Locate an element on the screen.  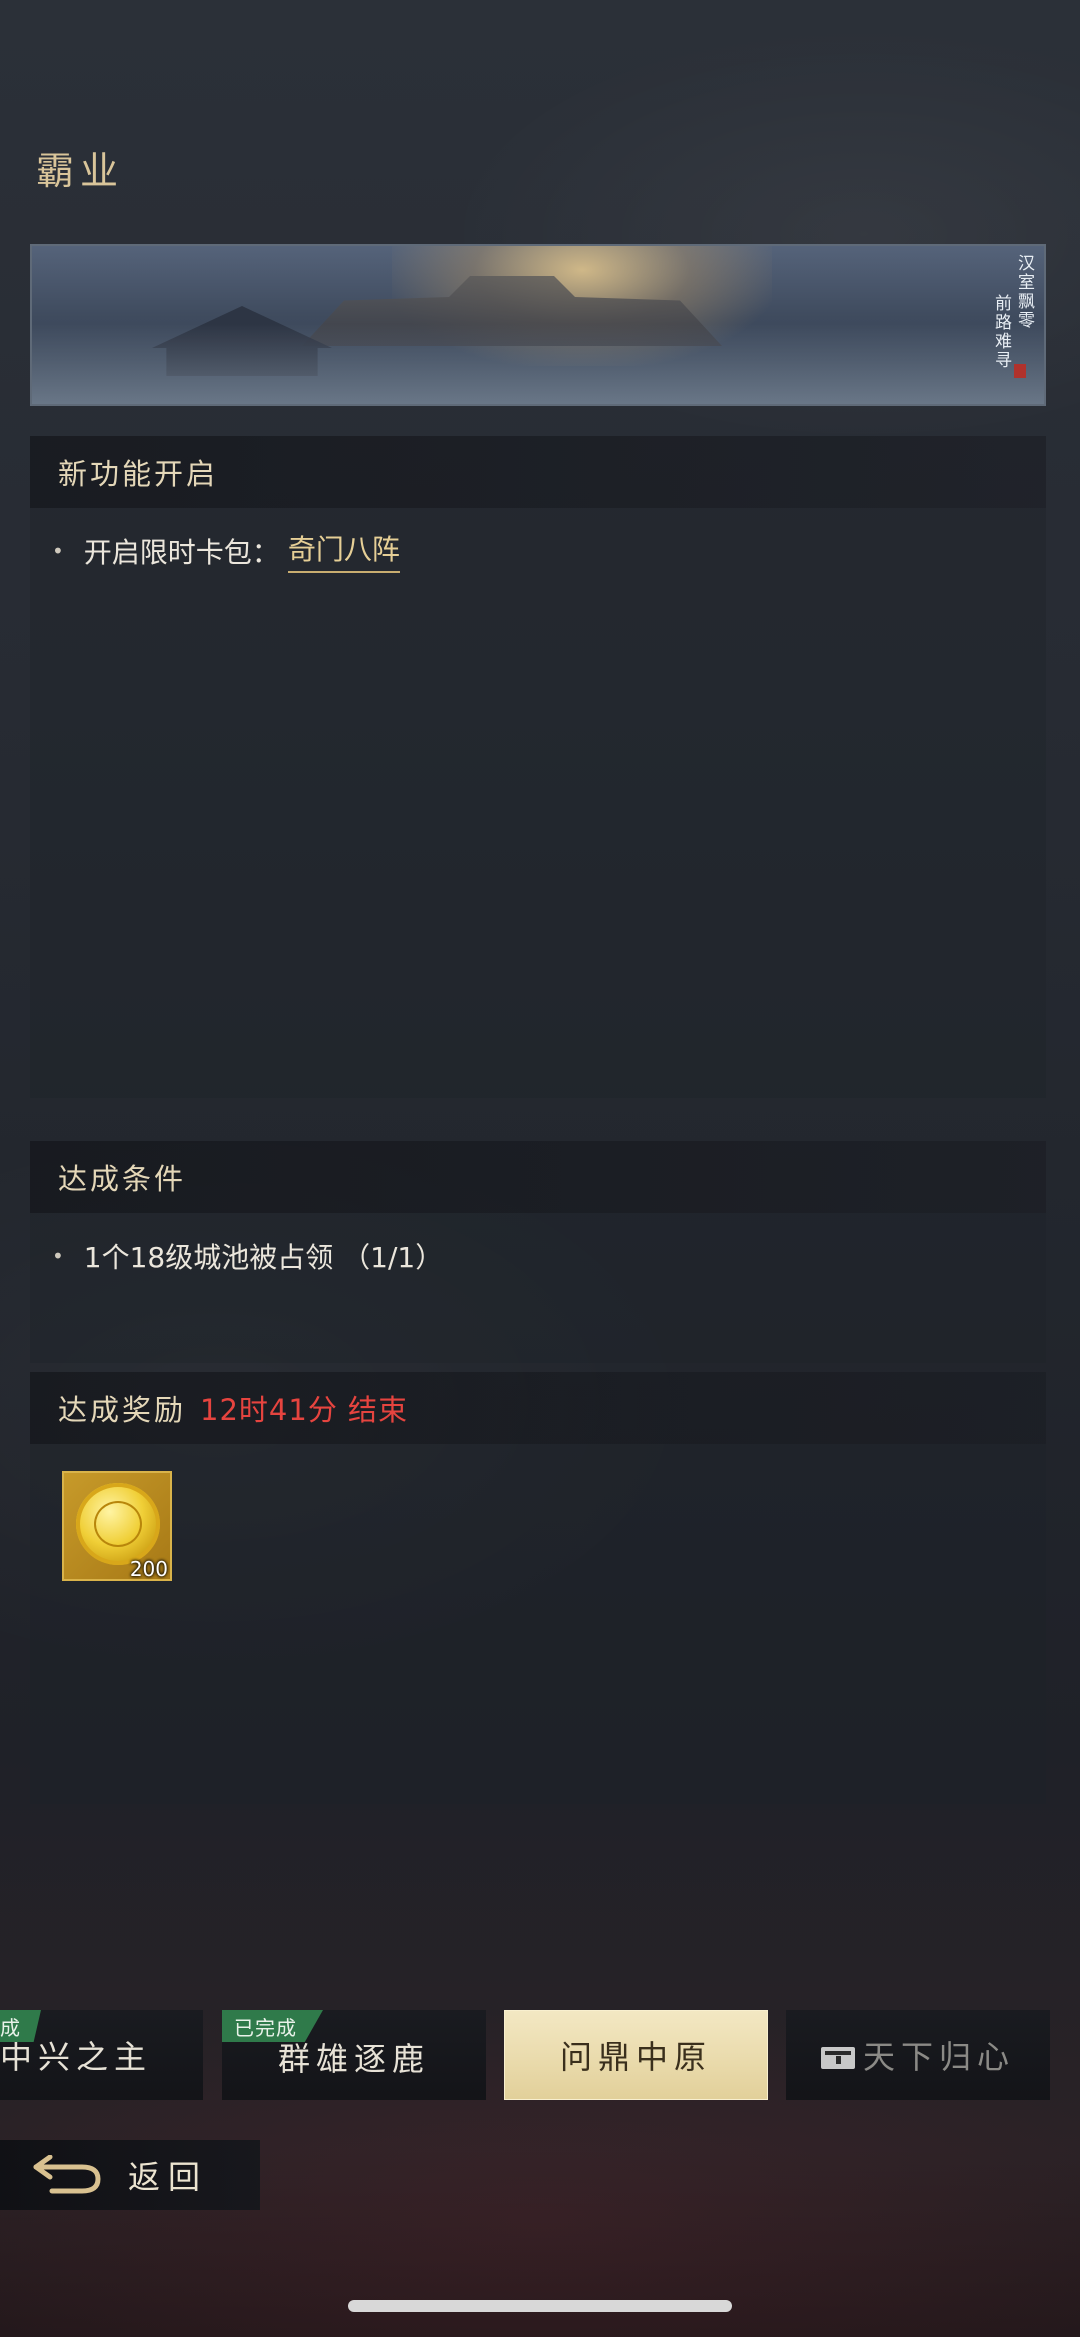
page-title: 霸业 is located at coordinates (80, 171).